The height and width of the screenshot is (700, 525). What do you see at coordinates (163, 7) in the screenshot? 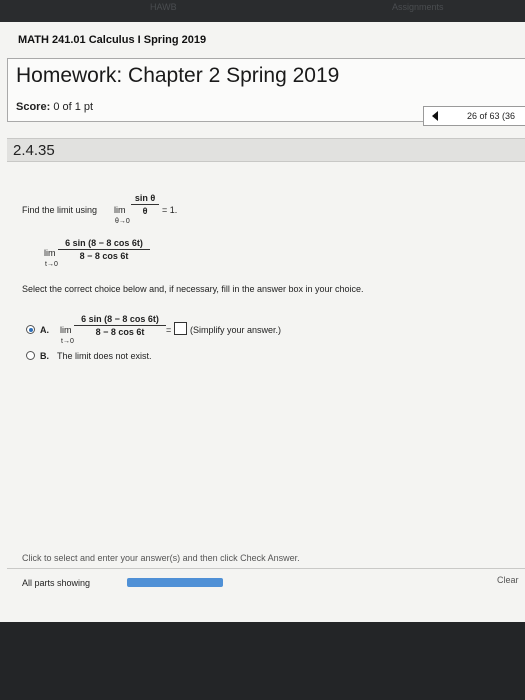
I see `background-tab-label: HAWB` at bounding box center [163, 7].